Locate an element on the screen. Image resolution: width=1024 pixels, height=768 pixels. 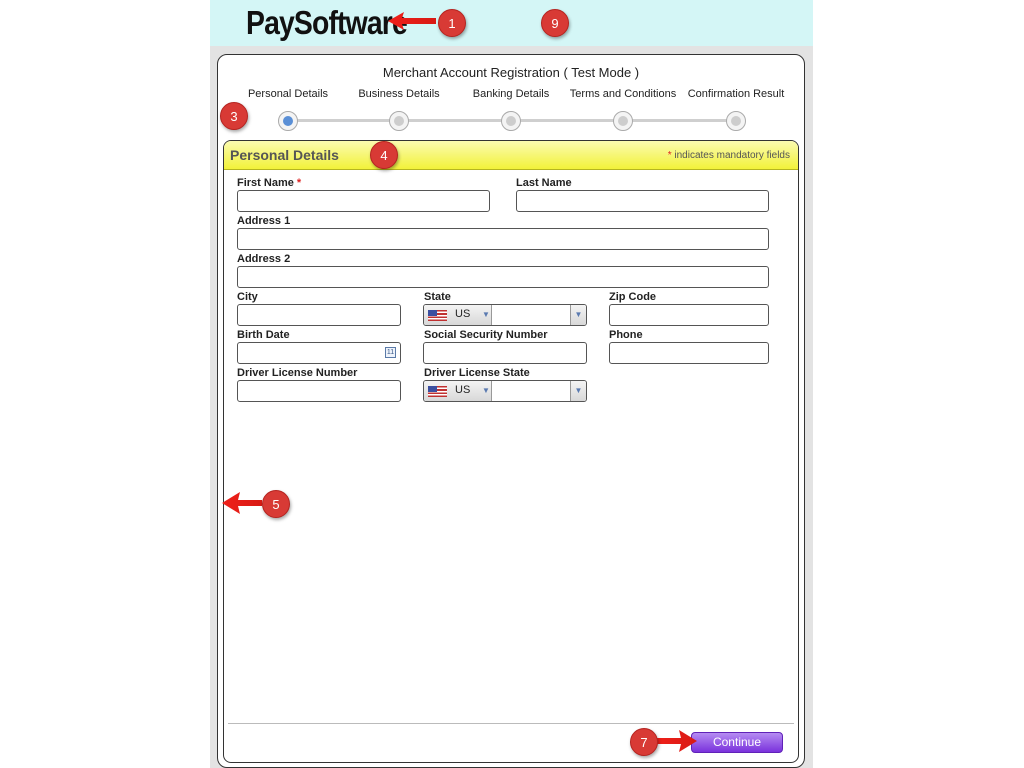
annotation-badge-1: 1 is located at coordinates (452, 23).